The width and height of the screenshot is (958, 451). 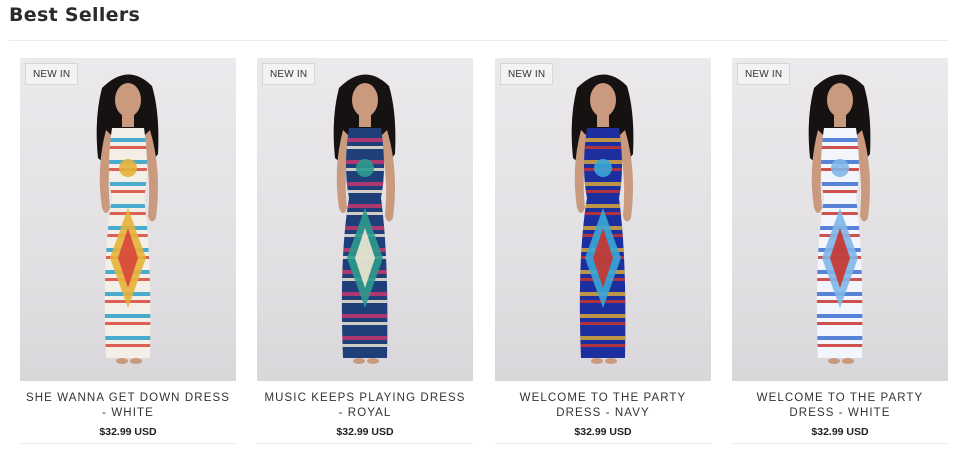 What do you see at coordinates (365, 406) in the screenshot?
I see `product-name: MUSIC KEEPS PLAYING DRESS - ROYAL` at bounding box center [365, 406].